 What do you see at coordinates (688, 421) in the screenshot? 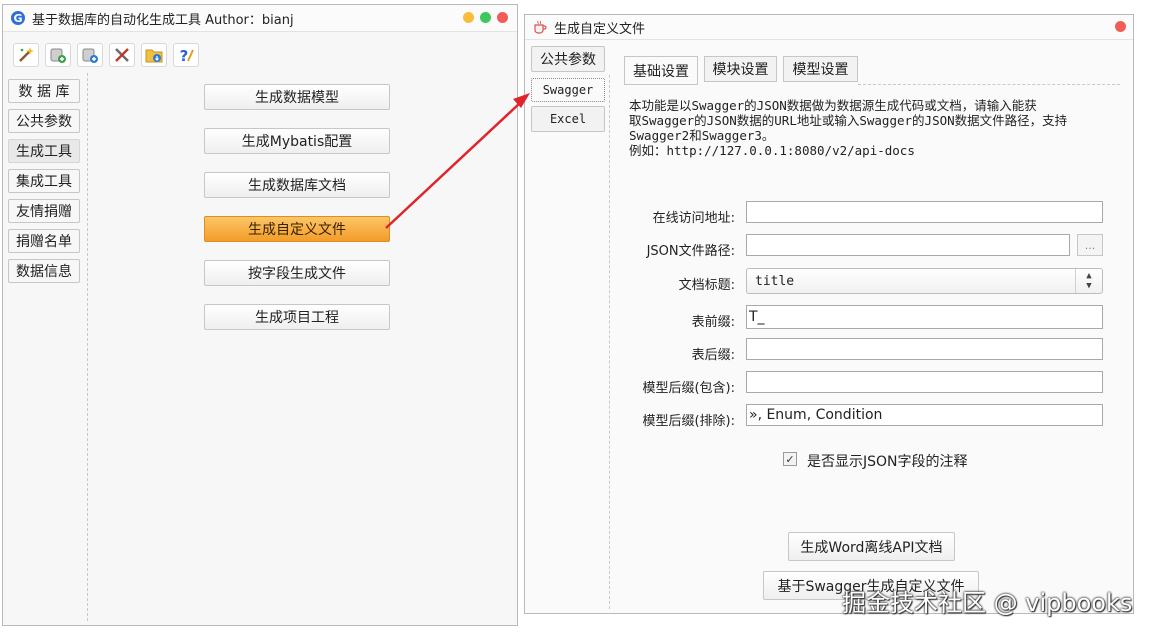
I see `model-suffix-exclude-label: 模型后缀(排除):` at bounding box center [688, 421].